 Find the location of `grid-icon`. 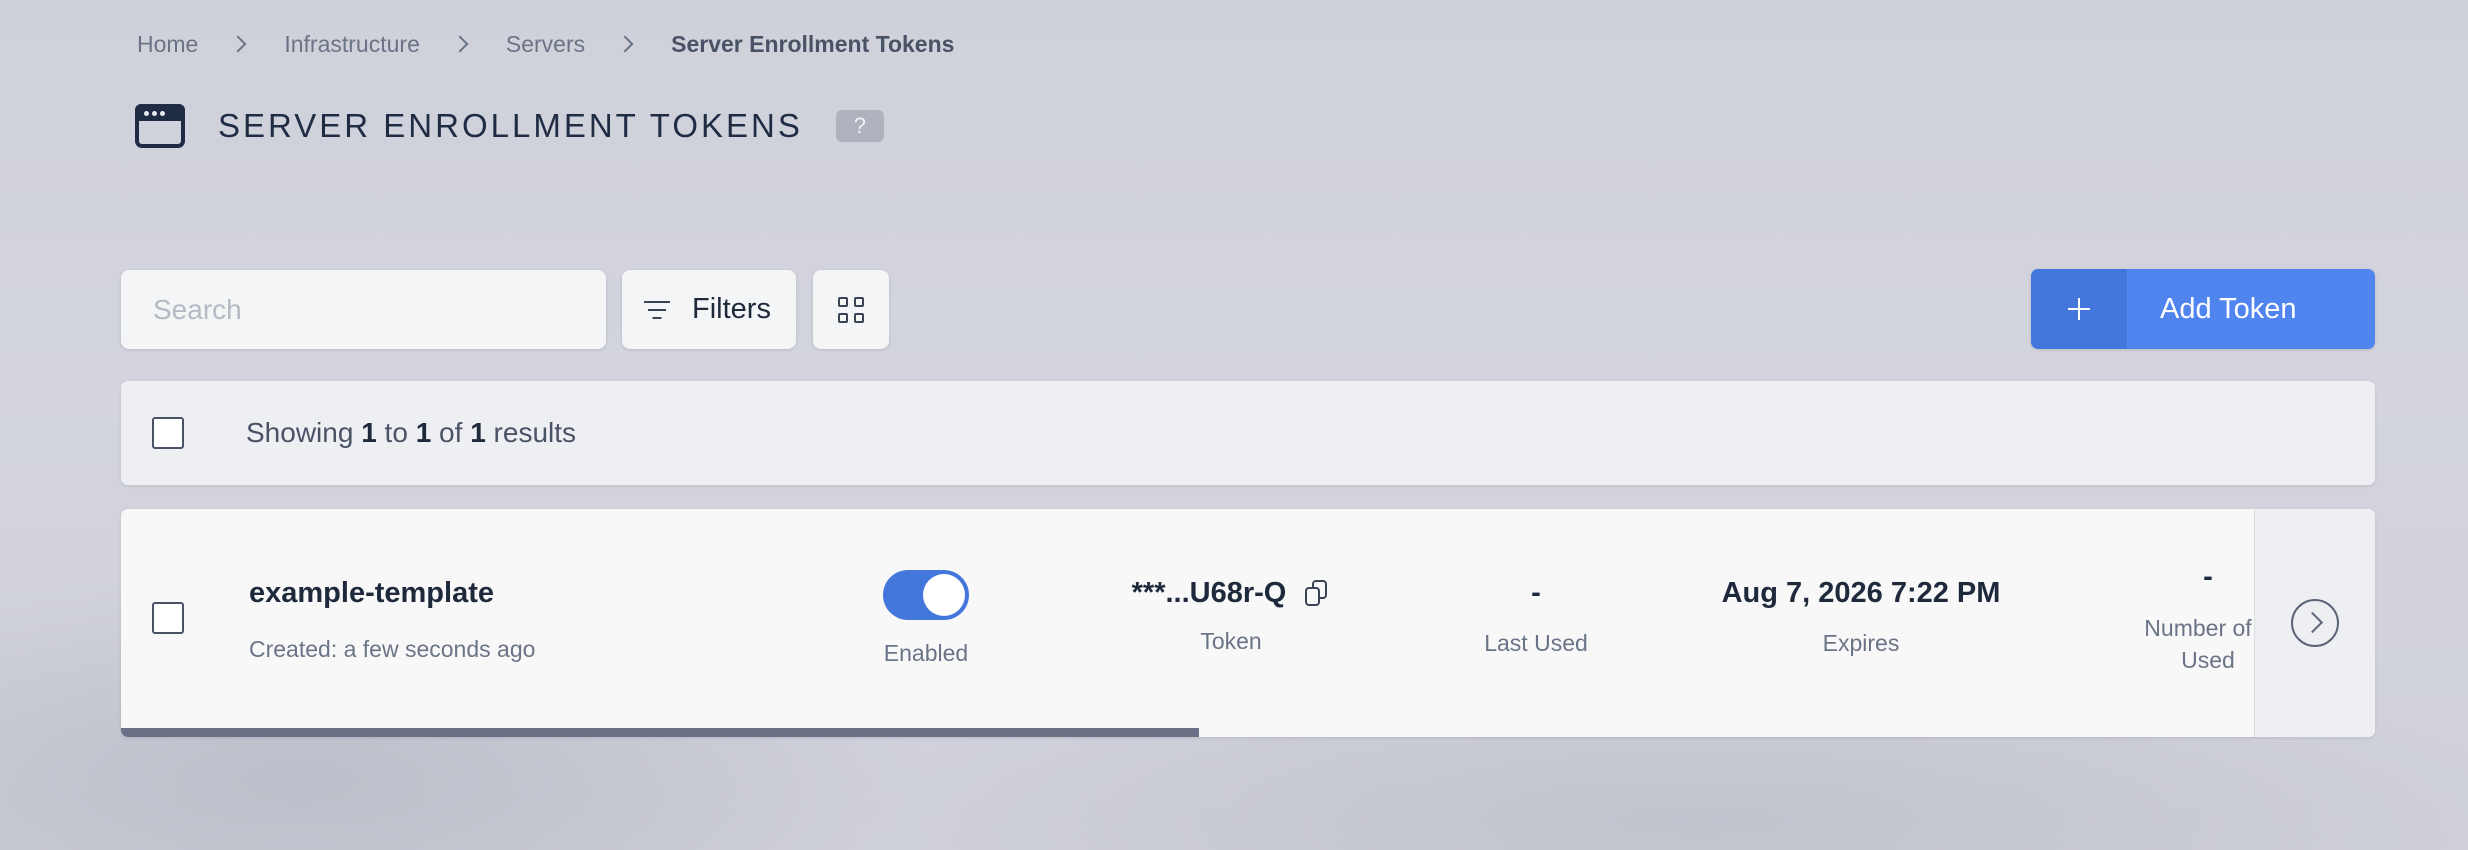

grid-icon is located at coordinates (851, 309).